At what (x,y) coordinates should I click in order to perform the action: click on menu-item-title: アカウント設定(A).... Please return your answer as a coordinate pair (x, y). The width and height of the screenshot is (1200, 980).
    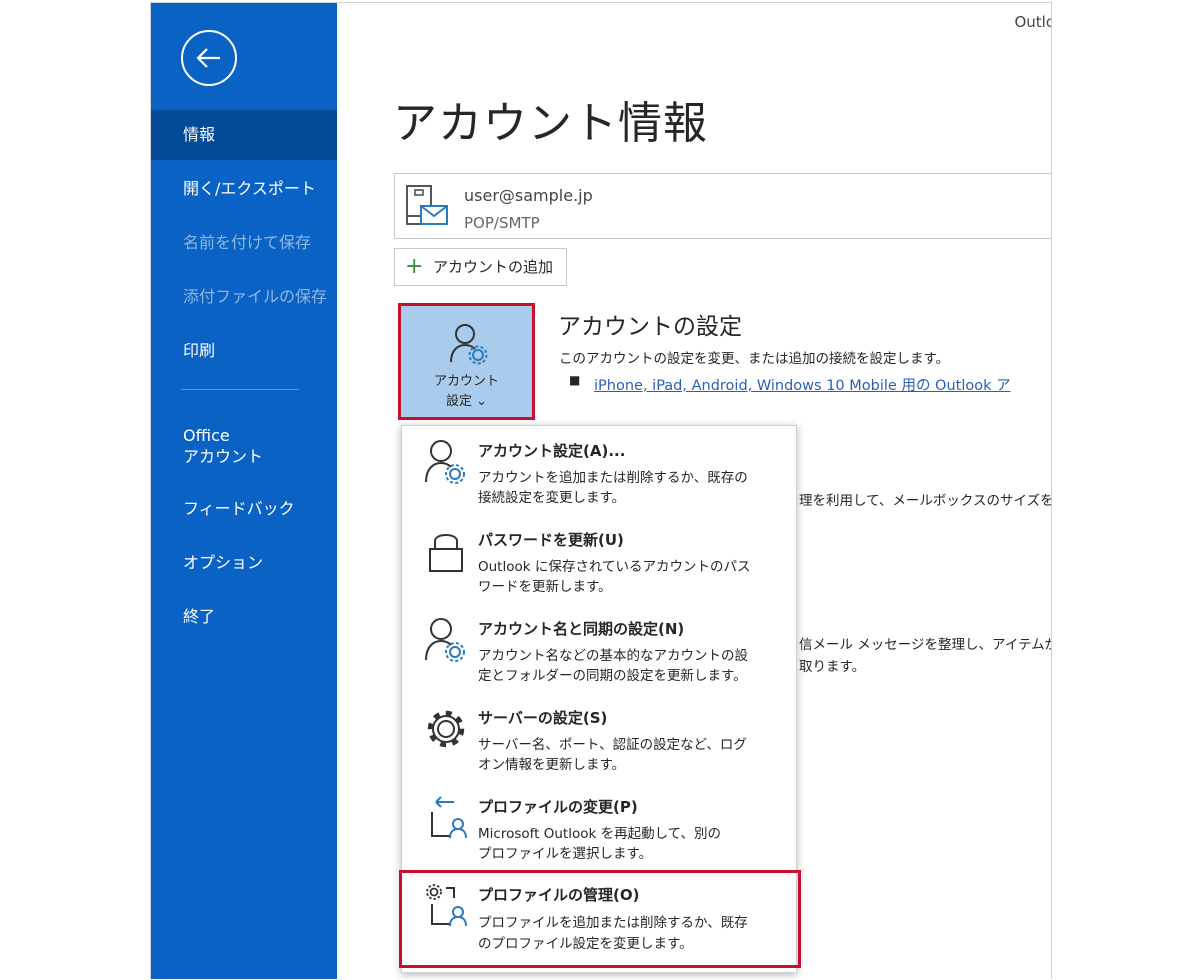
    Looking at the image, I should click on (552, 451).